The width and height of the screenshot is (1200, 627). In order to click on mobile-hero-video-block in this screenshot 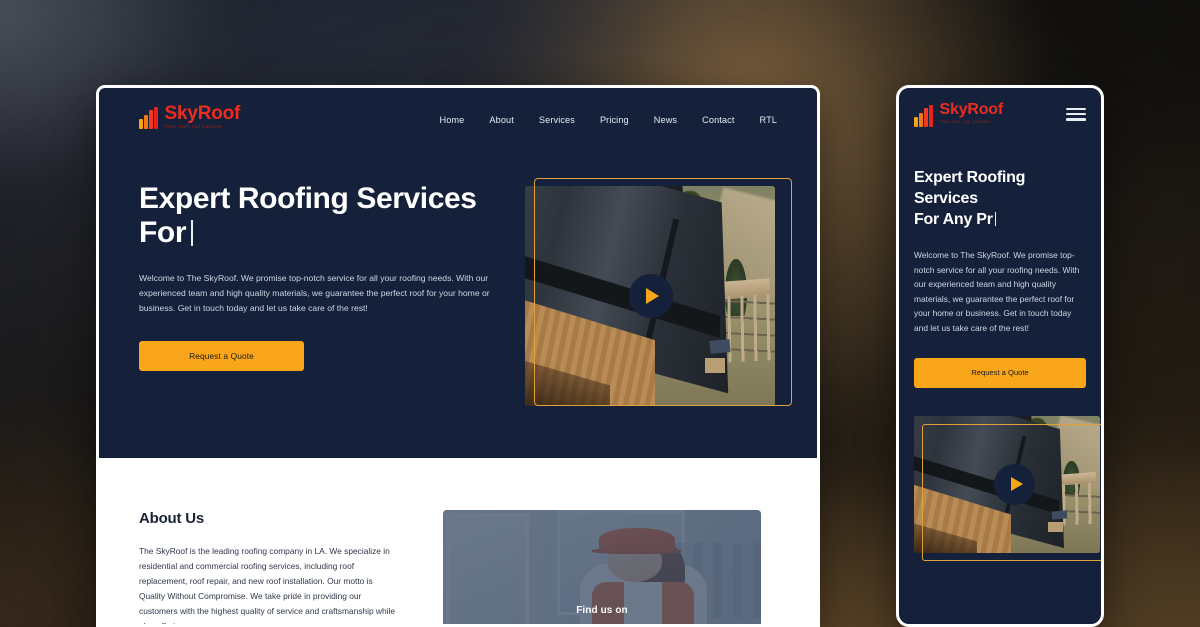, I will do `click(1007, 491)`.